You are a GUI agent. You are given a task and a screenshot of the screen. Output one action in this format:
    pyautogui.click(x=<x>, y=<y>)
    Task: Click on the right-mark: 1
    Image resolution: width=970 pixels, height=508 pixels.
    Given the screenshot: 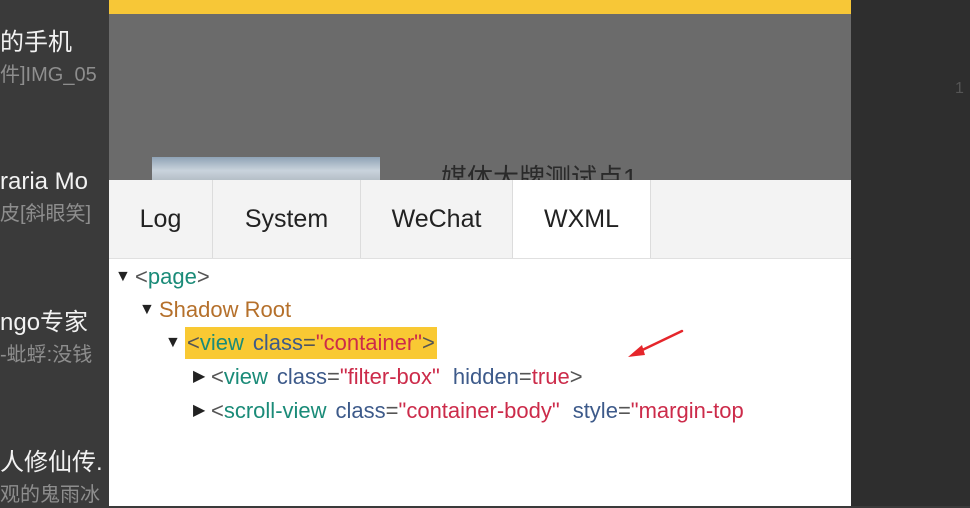 What is the action you would take?
    pyautogui.click(x=959, y=88)
    